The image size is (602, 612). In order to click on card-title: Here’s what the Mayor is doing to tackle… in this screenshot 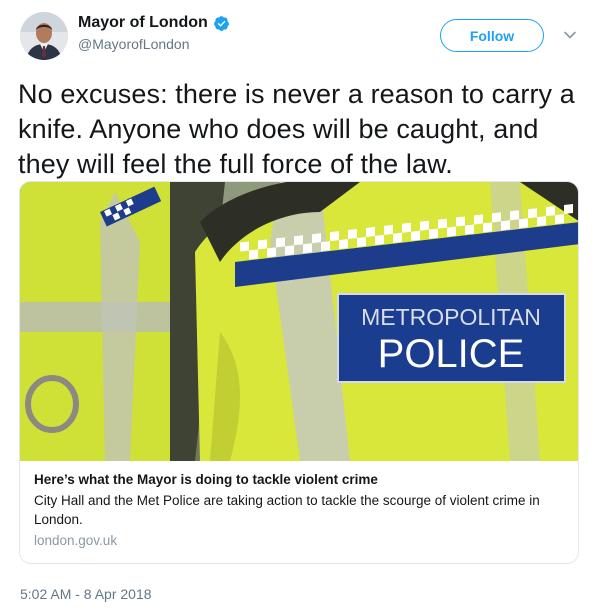, I will do `click(299, 479)`.